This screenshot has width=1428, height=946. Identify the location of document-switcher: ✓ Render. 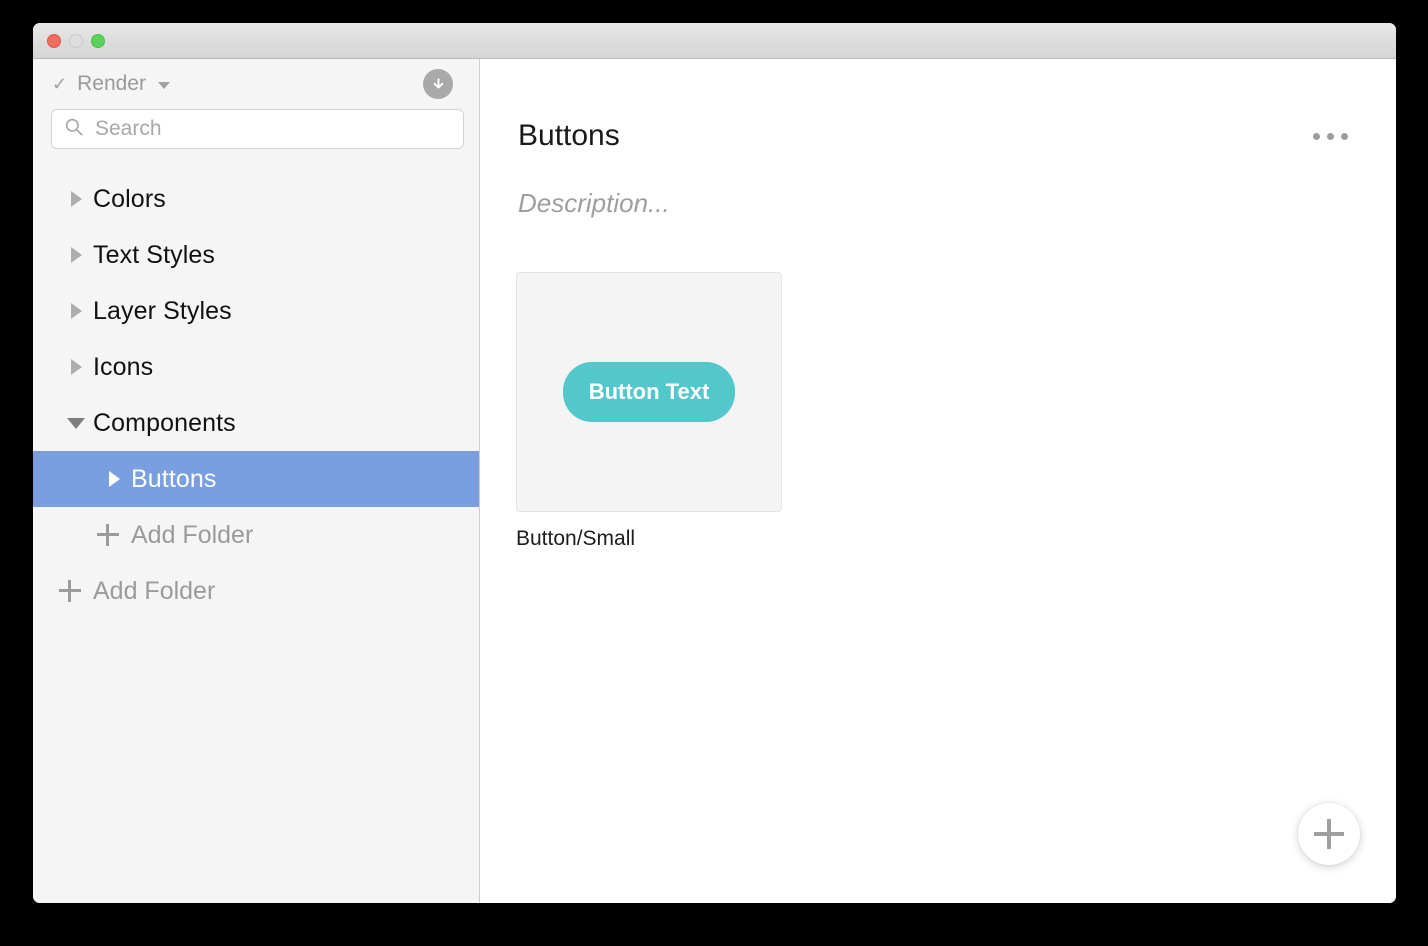
(111, 84).